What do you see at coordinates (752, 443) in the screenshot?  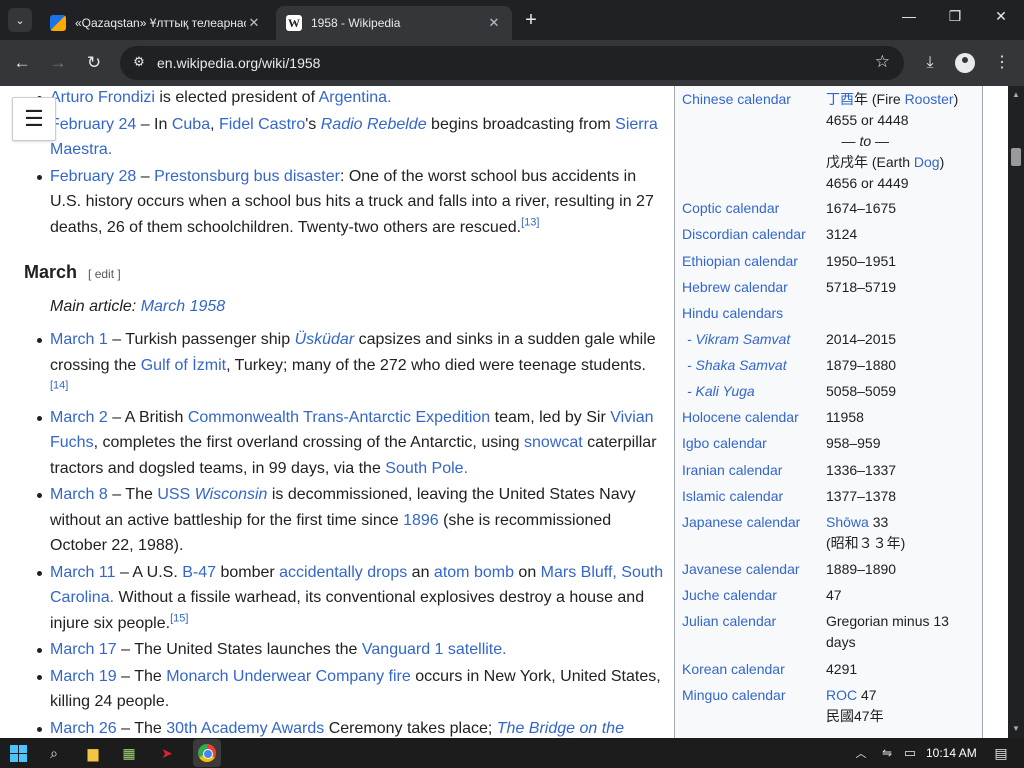 I see `calendar-link: Igbo calendar` at bounding box center [752, 443].